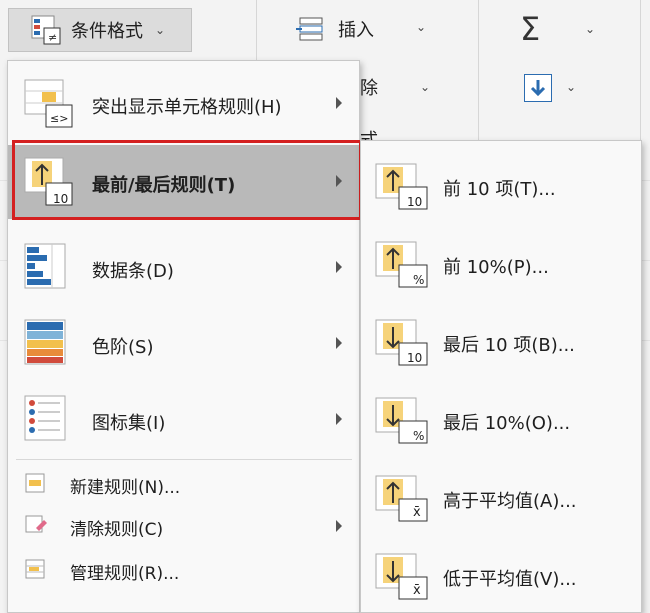 The image size is (650, 613). What do you see at coordinates (538, 88) in the screenshot?
I see `fill-down-icon` at bounding box center [538, 88].